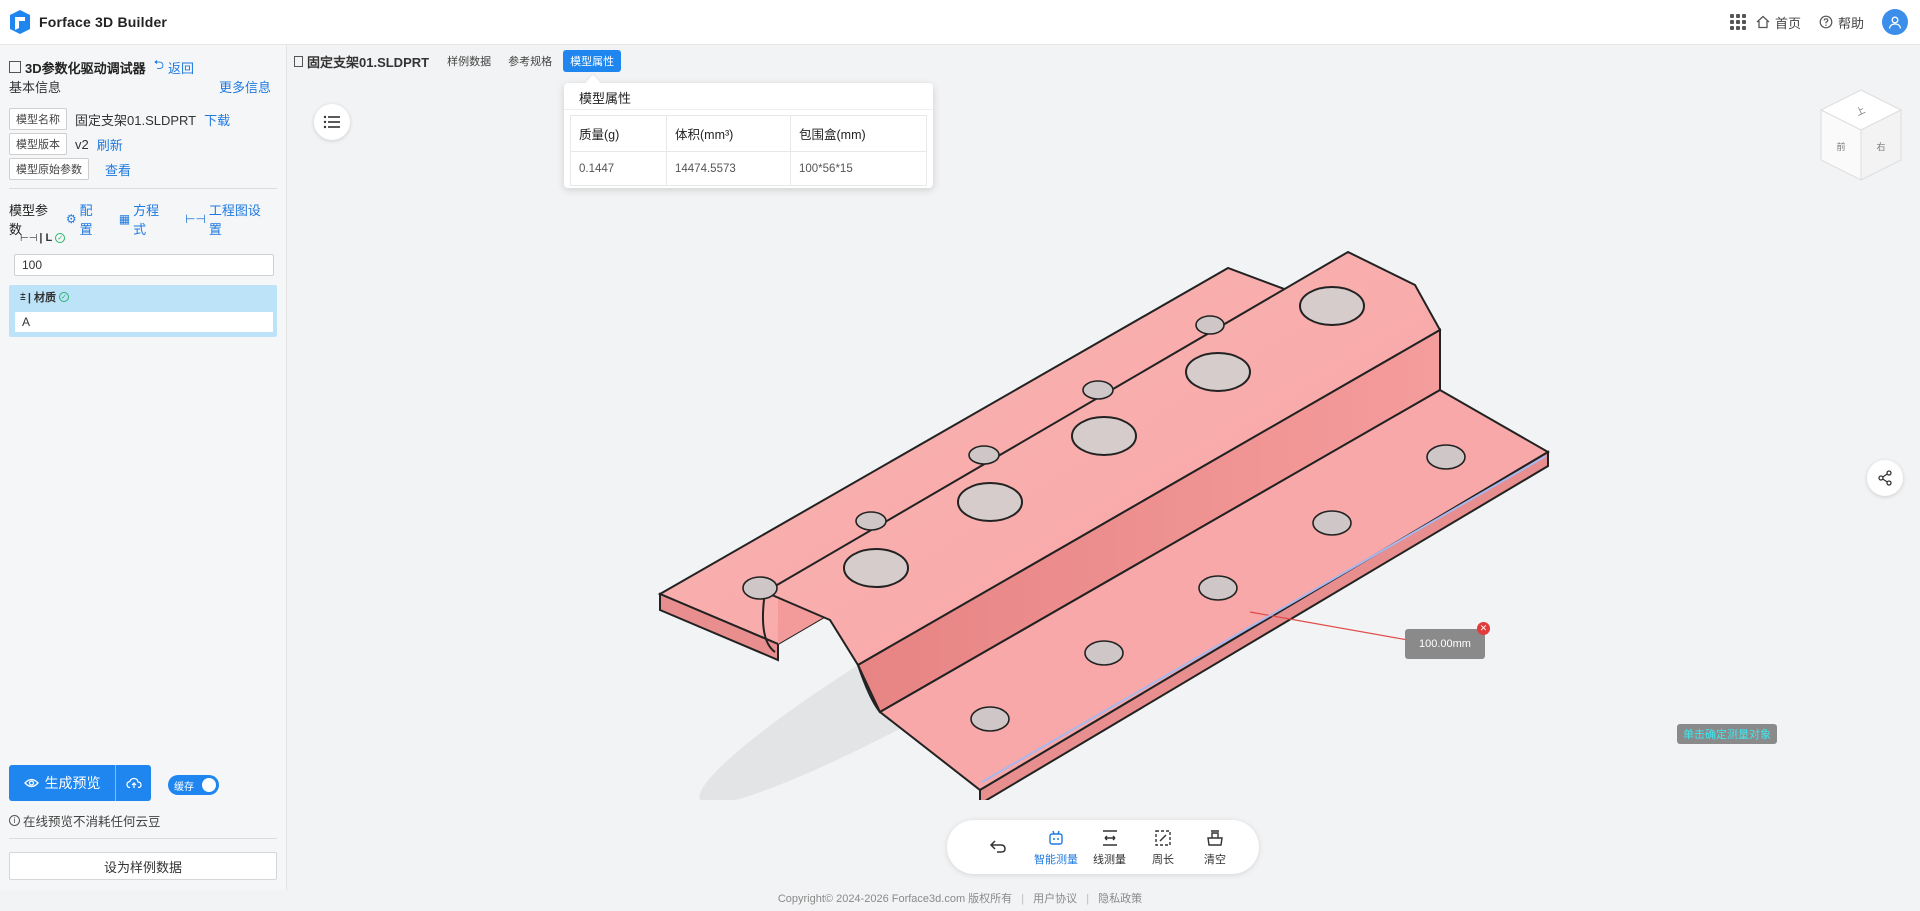  I want to click on generate-preview-button: 生成预览, so click(80, 783).